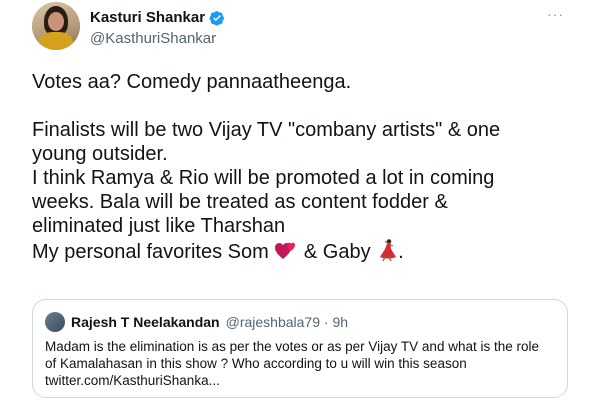 Image resolution: width=600 pixels, height=400 pixels. Describe the element at coordinates (287, 322) in the screenshot. I see `quoted-author-meta: @rajeshbala79 · 9h` at that location.